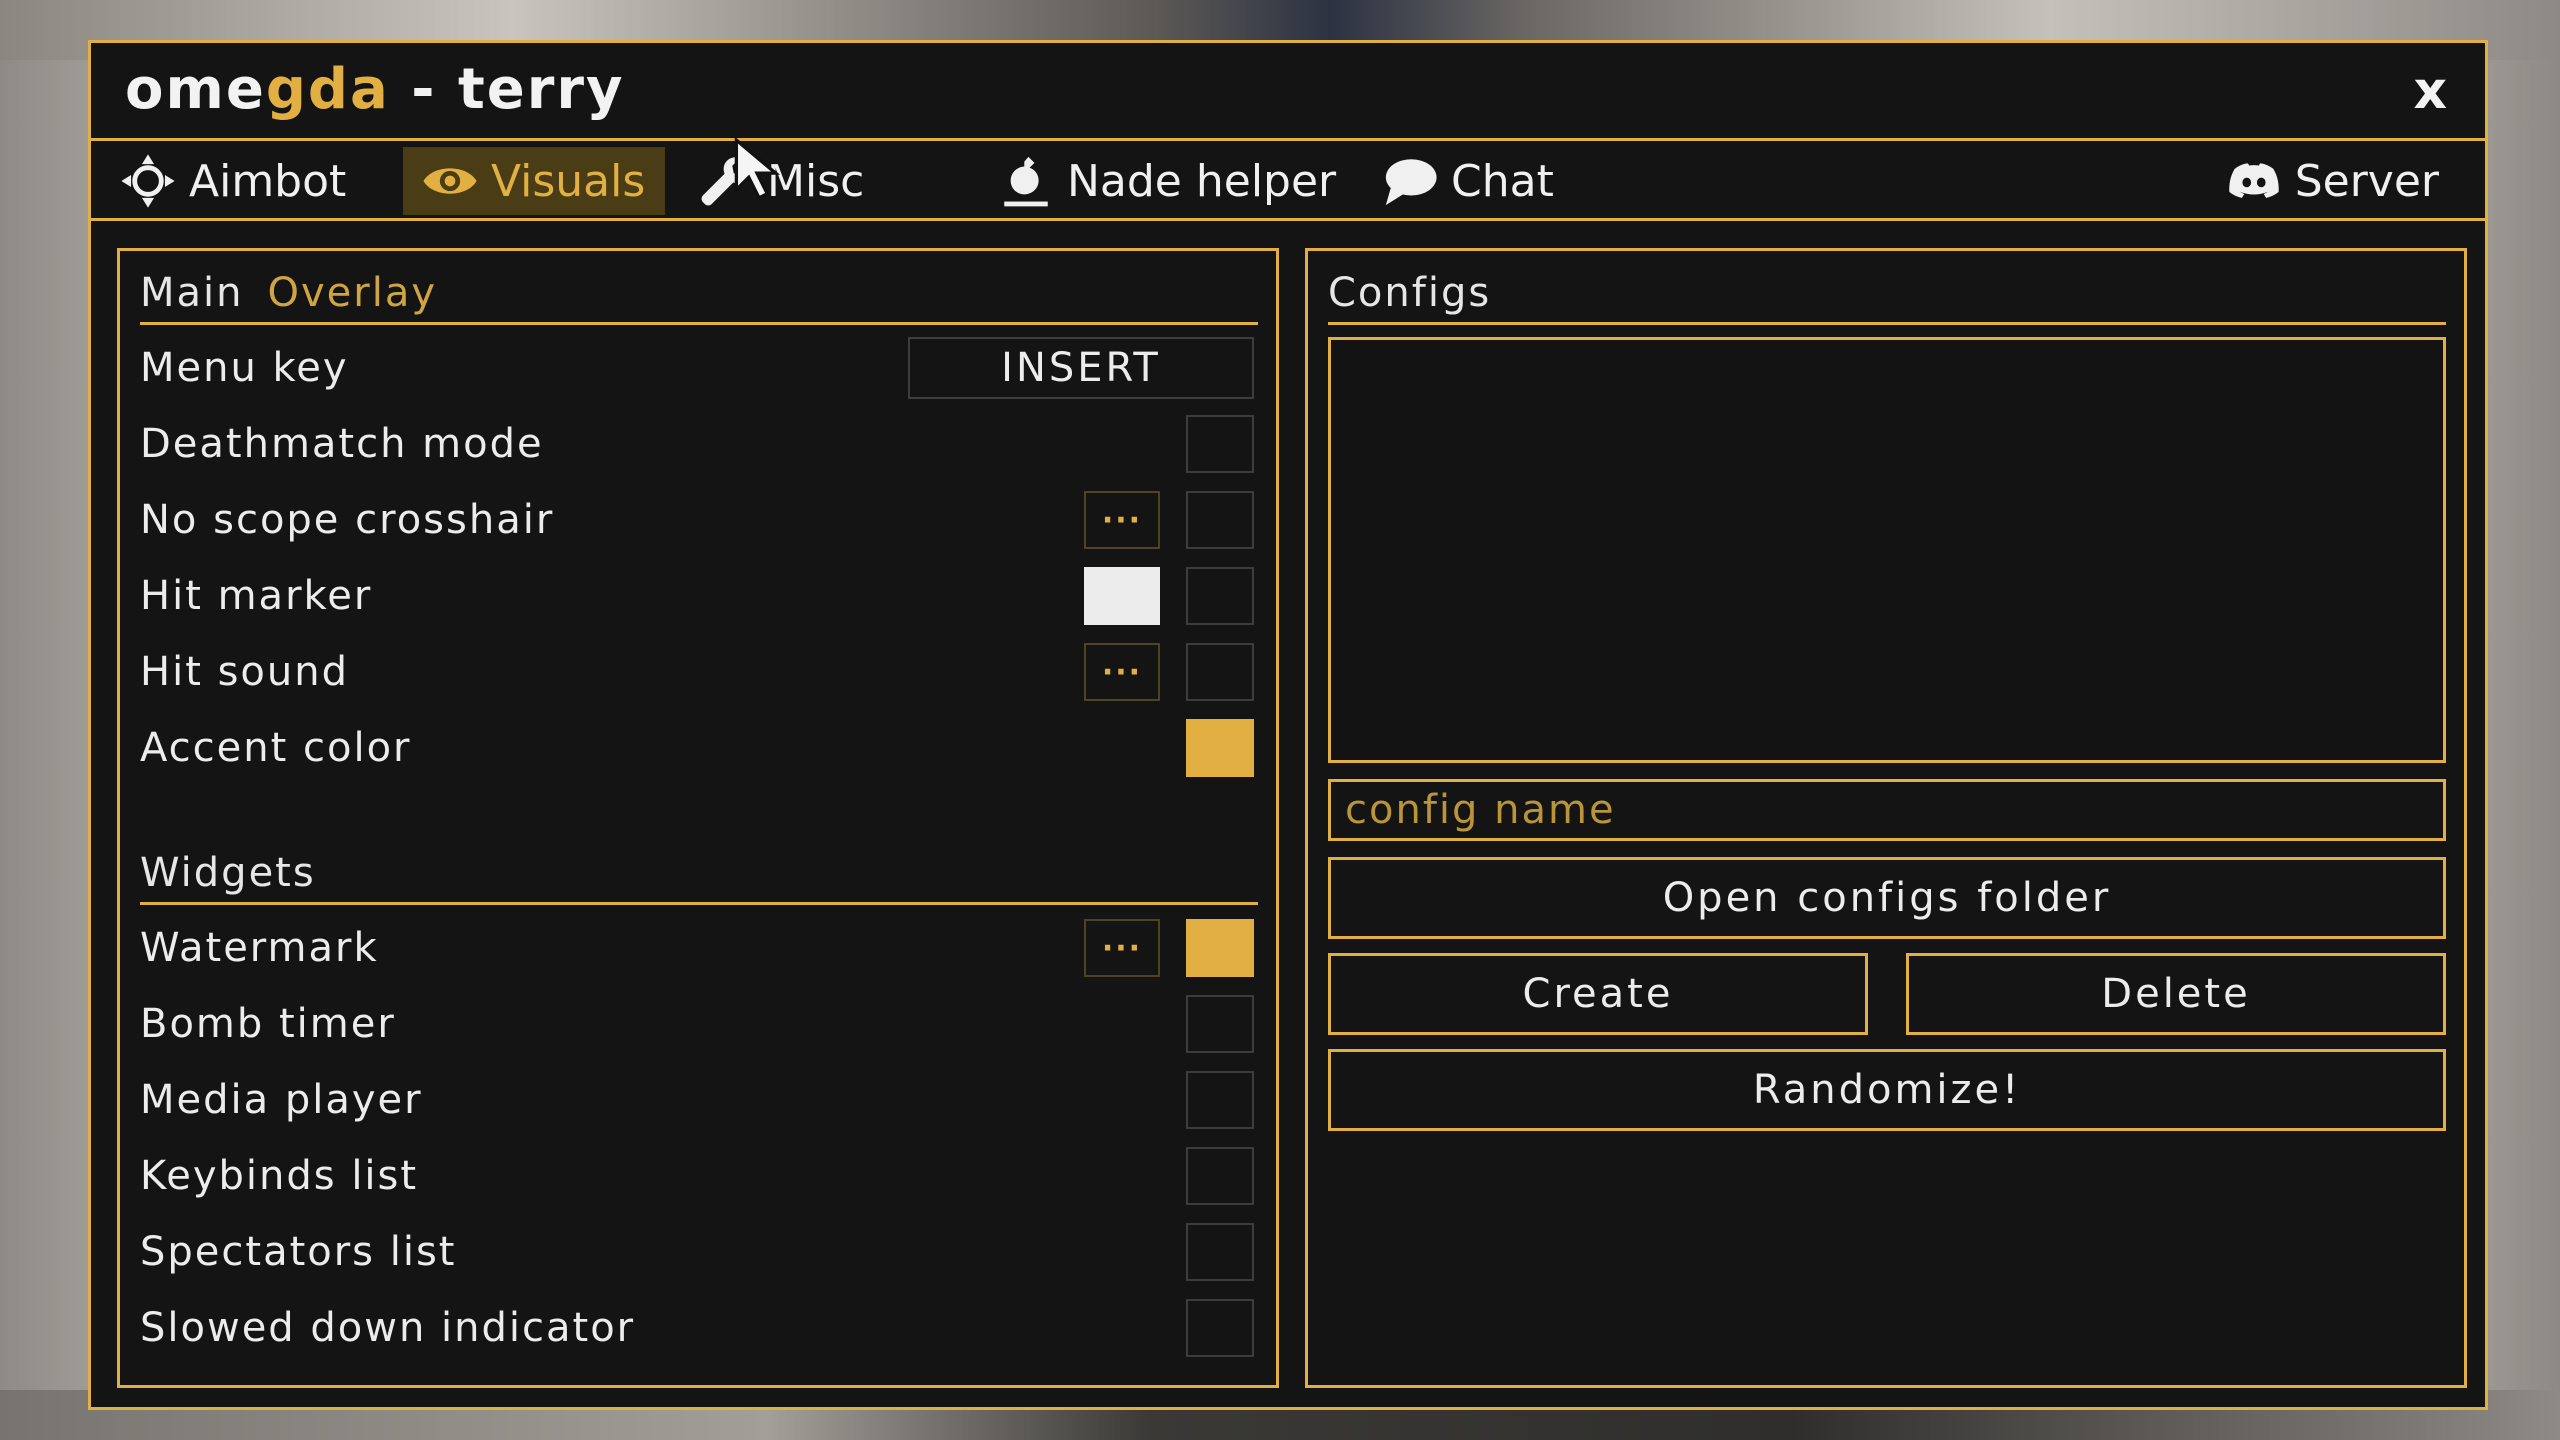 The image size is (2560, 1440). What do you see at coordinates (268, 1024) in the screenshot?
I see `bomb-timer-label: Bomb timer` at bounding box center [268, 1024].